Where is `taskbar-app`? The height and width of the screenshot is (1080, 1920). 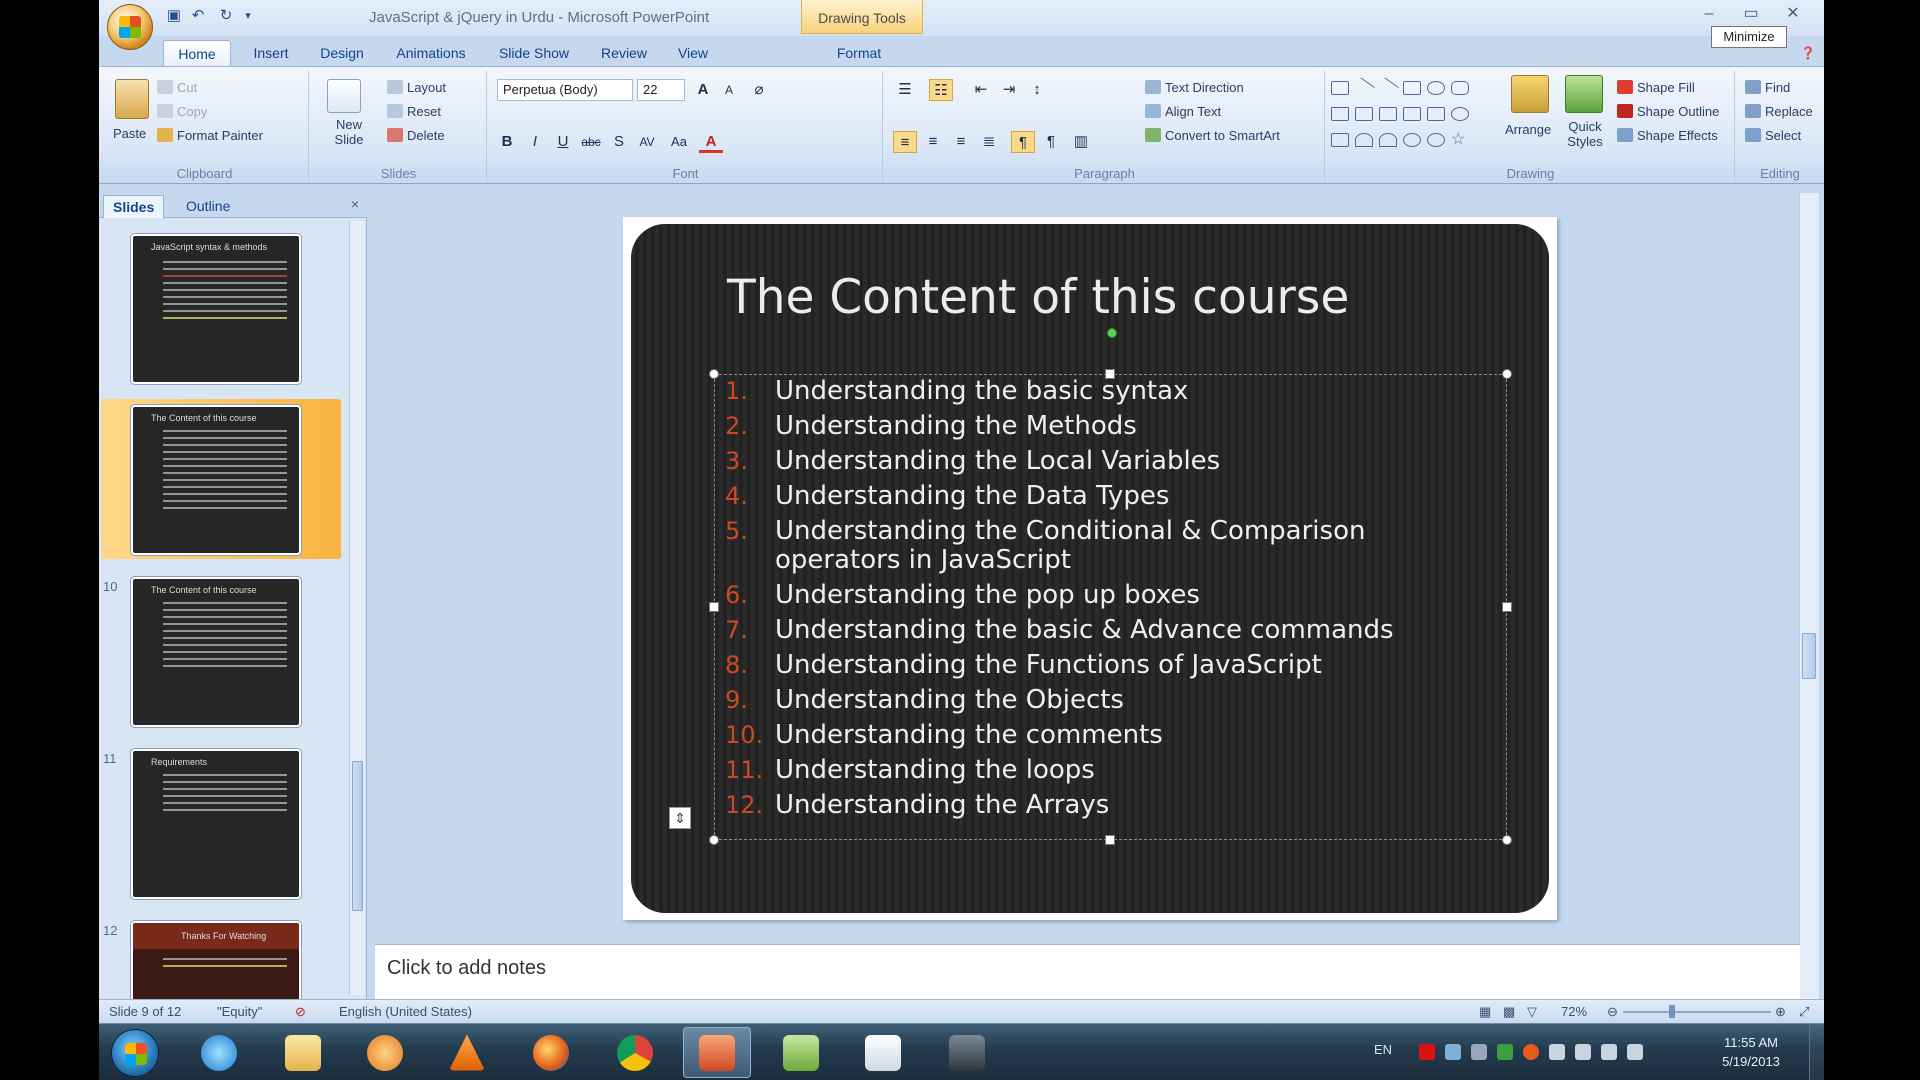
taskbar-app is located at coordinates (801, 1052).